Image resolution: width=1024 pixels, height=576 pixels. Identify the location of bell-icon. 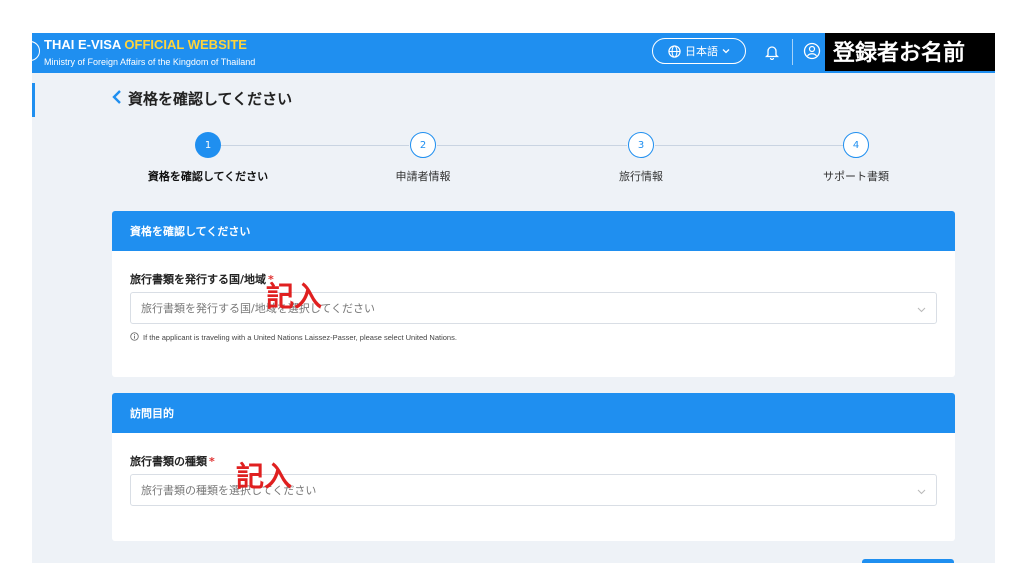
(772, 54).